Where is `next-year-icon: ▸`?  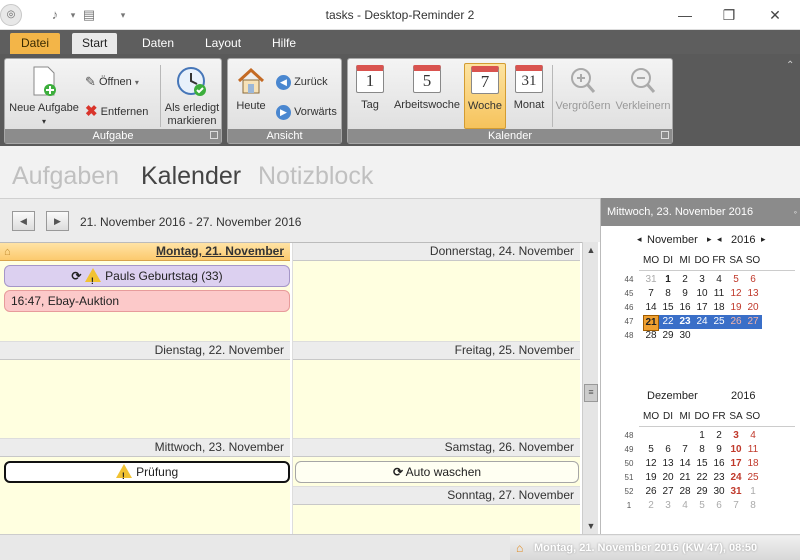 next-year-icon: ▸ is located at coordinates (763, 239).